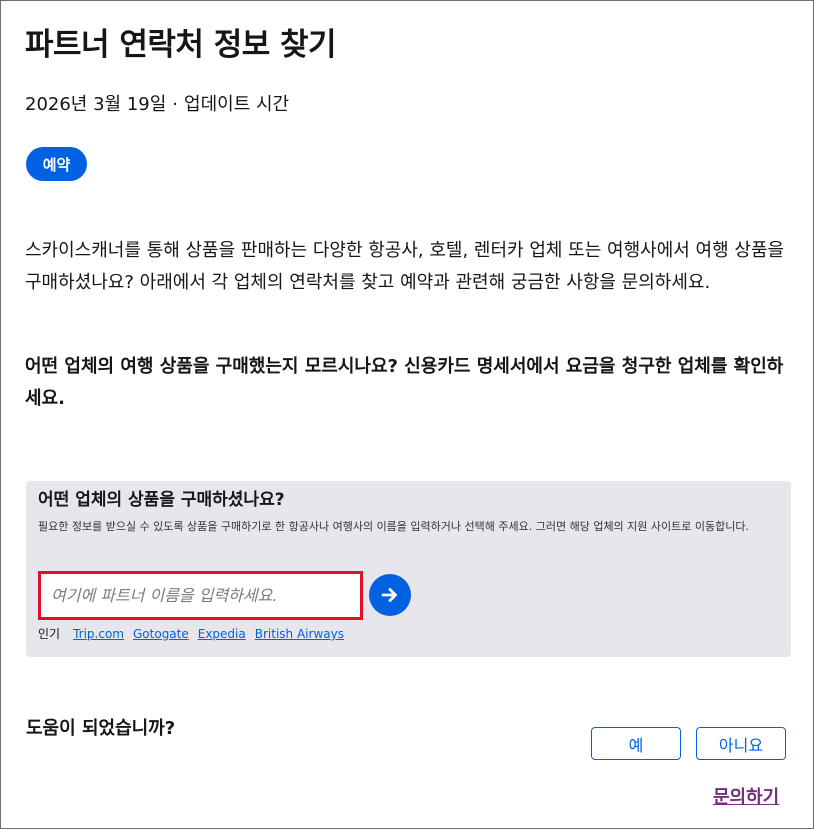  I want to click on partner-search-input, so click(196, 595).